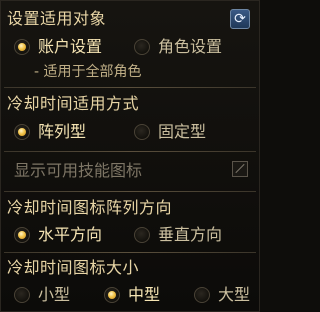 This screenshot has width=320, height=312. Describe the element at coordinates (190, 234) in the screenshot. I see `option-label: 垂直方向` at that location.